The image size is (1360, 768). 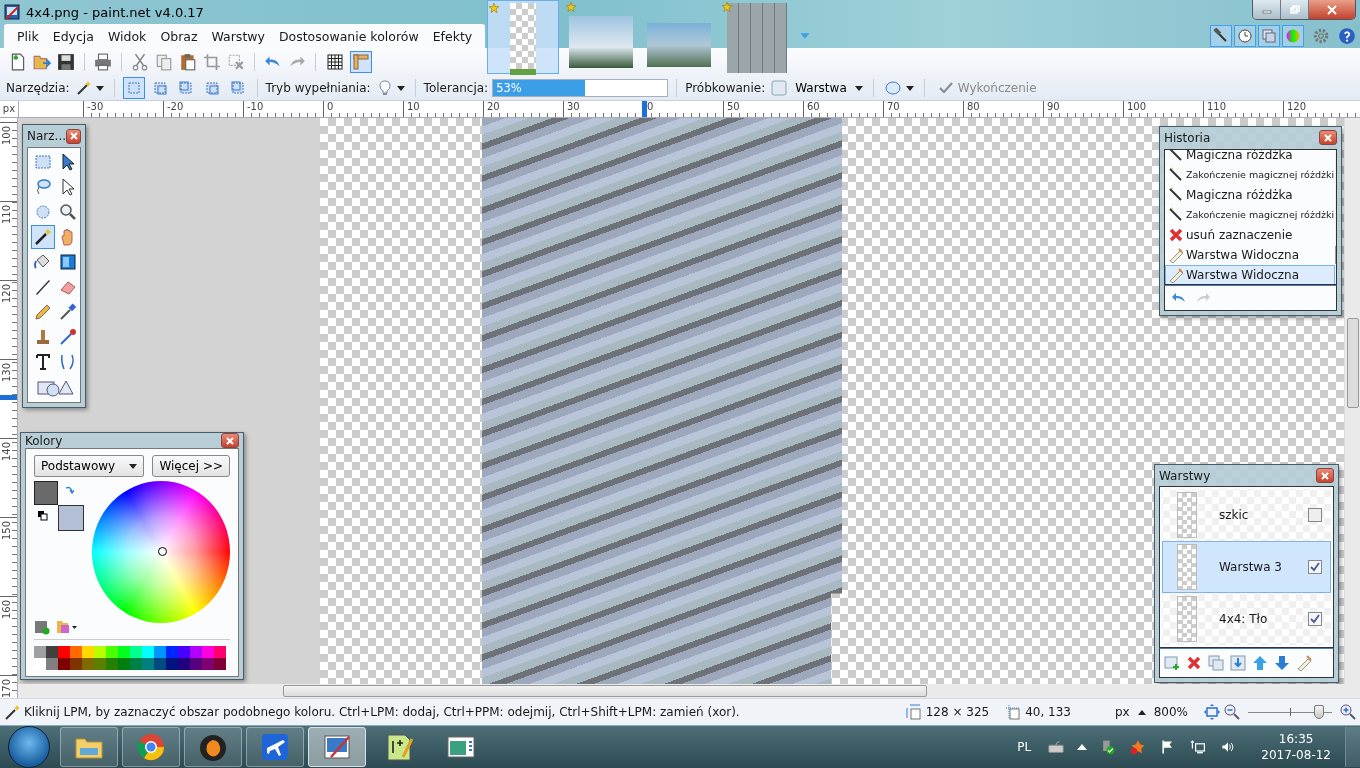 I want to click on layer-name: 4x4: Tło, so click(x=1244, y=619).